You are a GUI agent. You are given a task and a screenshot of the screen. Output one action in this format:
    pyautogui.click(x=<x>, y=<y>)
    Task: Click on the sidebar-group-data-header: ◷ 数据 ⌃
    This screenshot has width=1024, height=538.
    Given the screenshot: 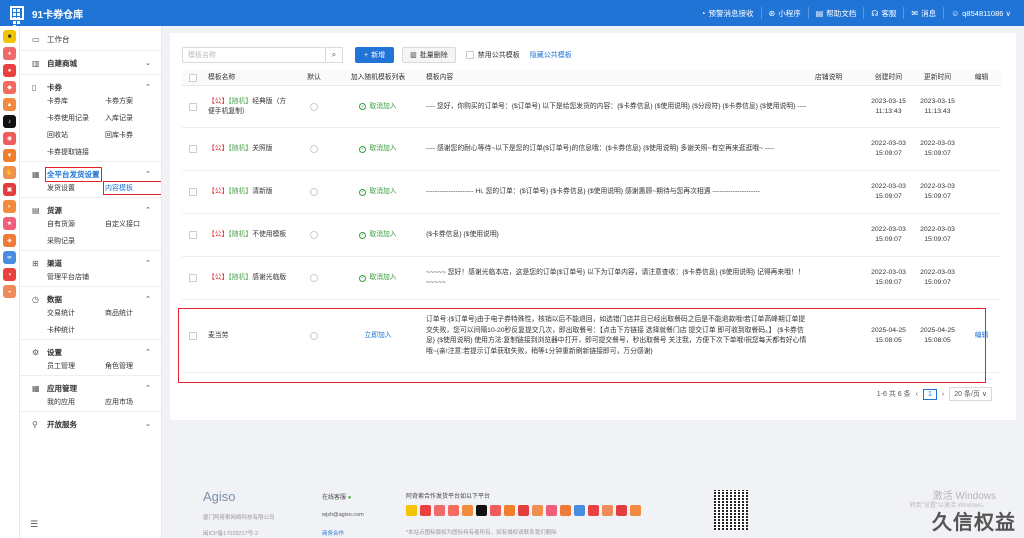 What is the action you would take?
    pyautogui.click(x=90, y=299)
    